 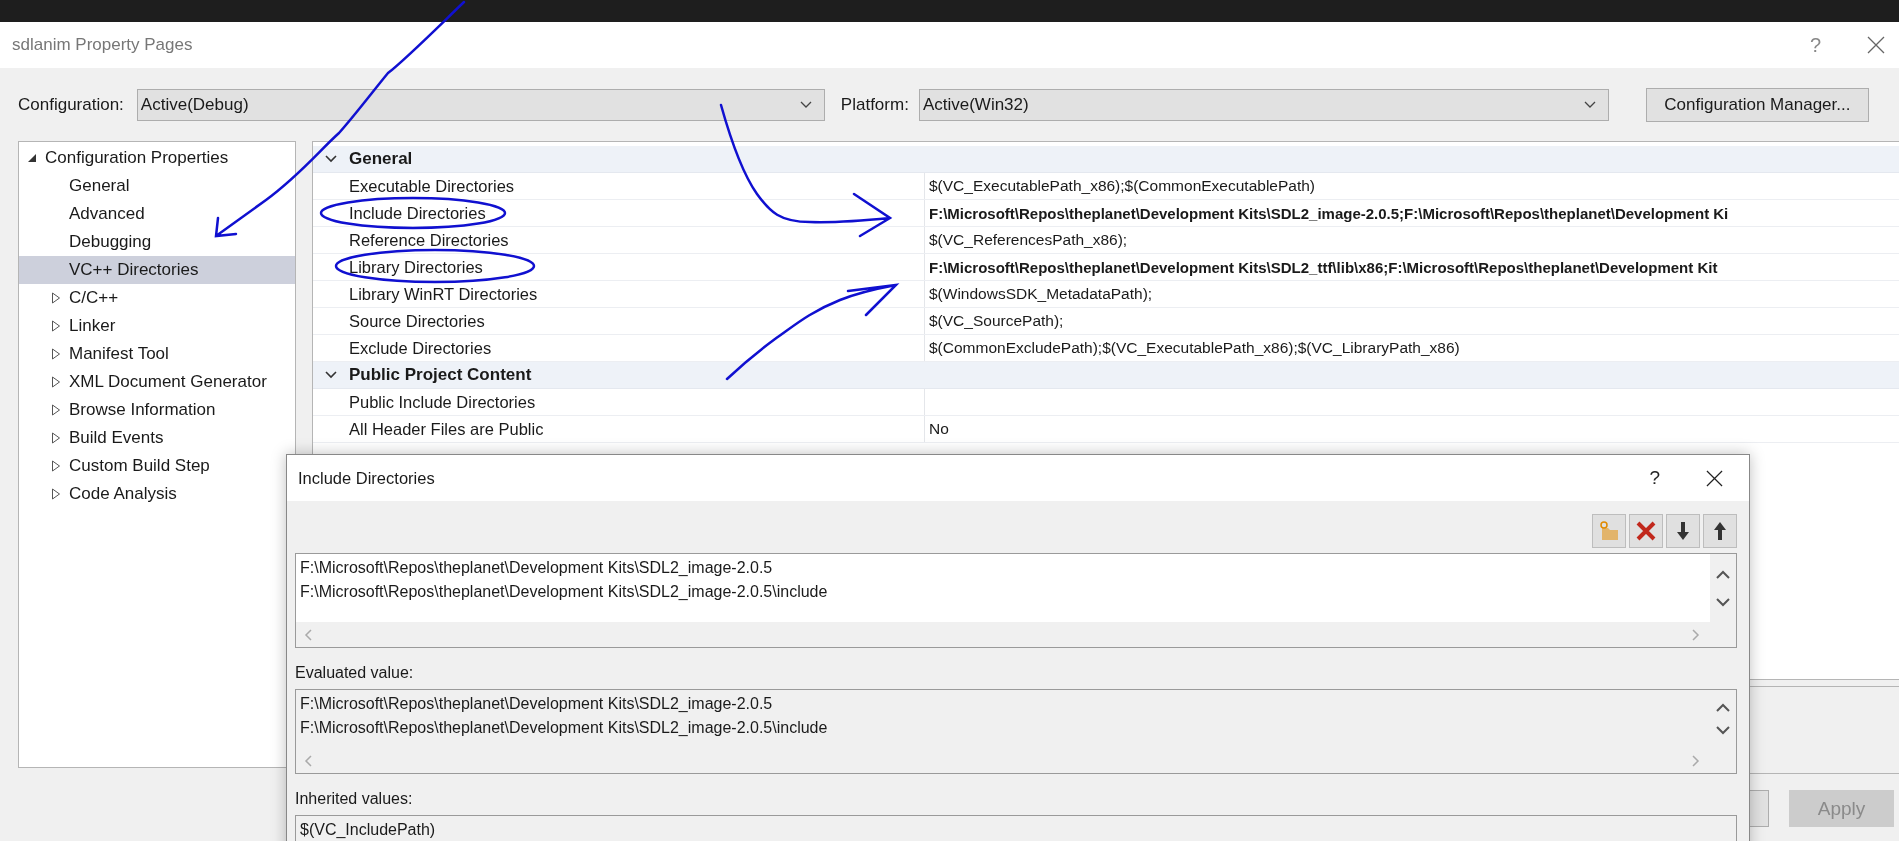 I want to click on property-value: $(CommonExcludePath);$(VC_ExecutablePath_x86);$(VC_LibraryPath_x86), so click(x=1194, y=348).